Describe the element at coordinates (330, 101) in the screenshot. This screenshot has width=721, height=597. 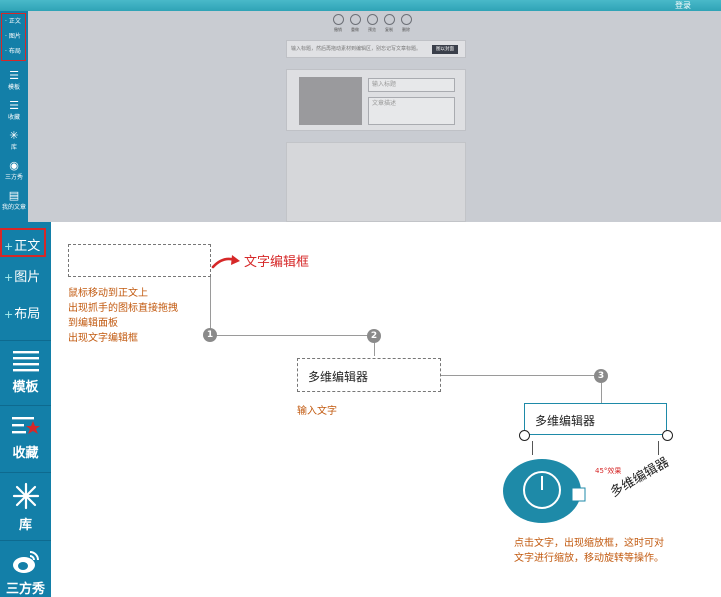
I see `preview-cover-image` at that location.